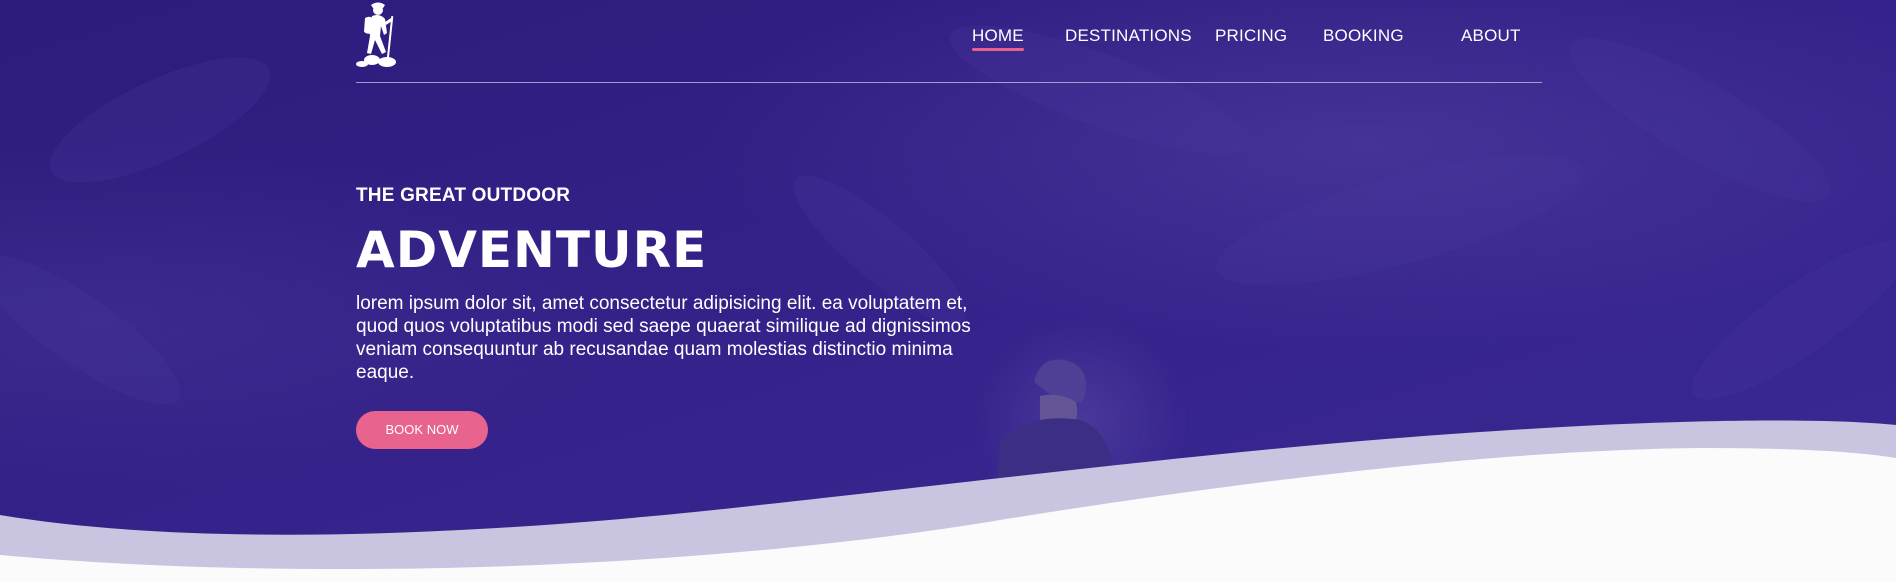 This screenshot has width=1896, height=582. I want to click on hiker-icon, so click(379, 35).